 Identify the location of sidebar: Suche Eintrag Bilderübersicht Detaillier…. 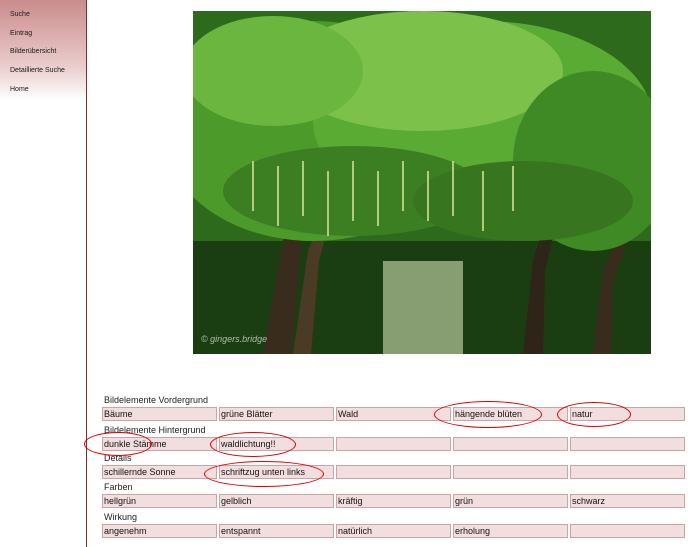
(43, 273).